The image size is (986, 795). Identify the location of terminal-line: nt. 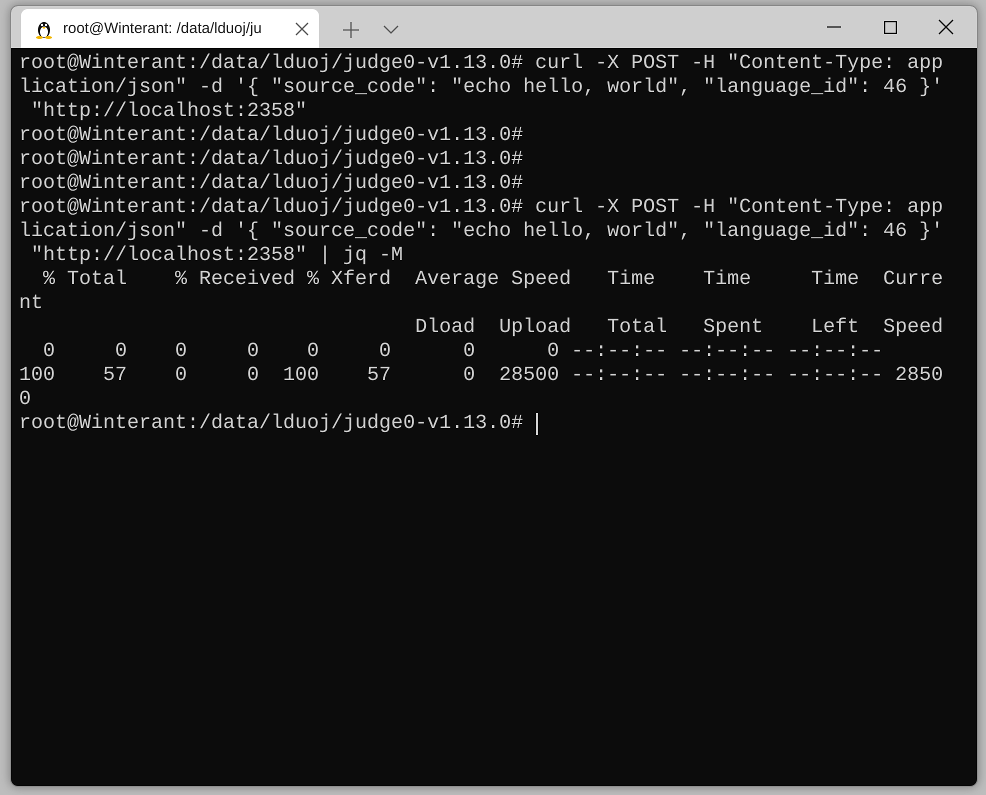
(31, 304).